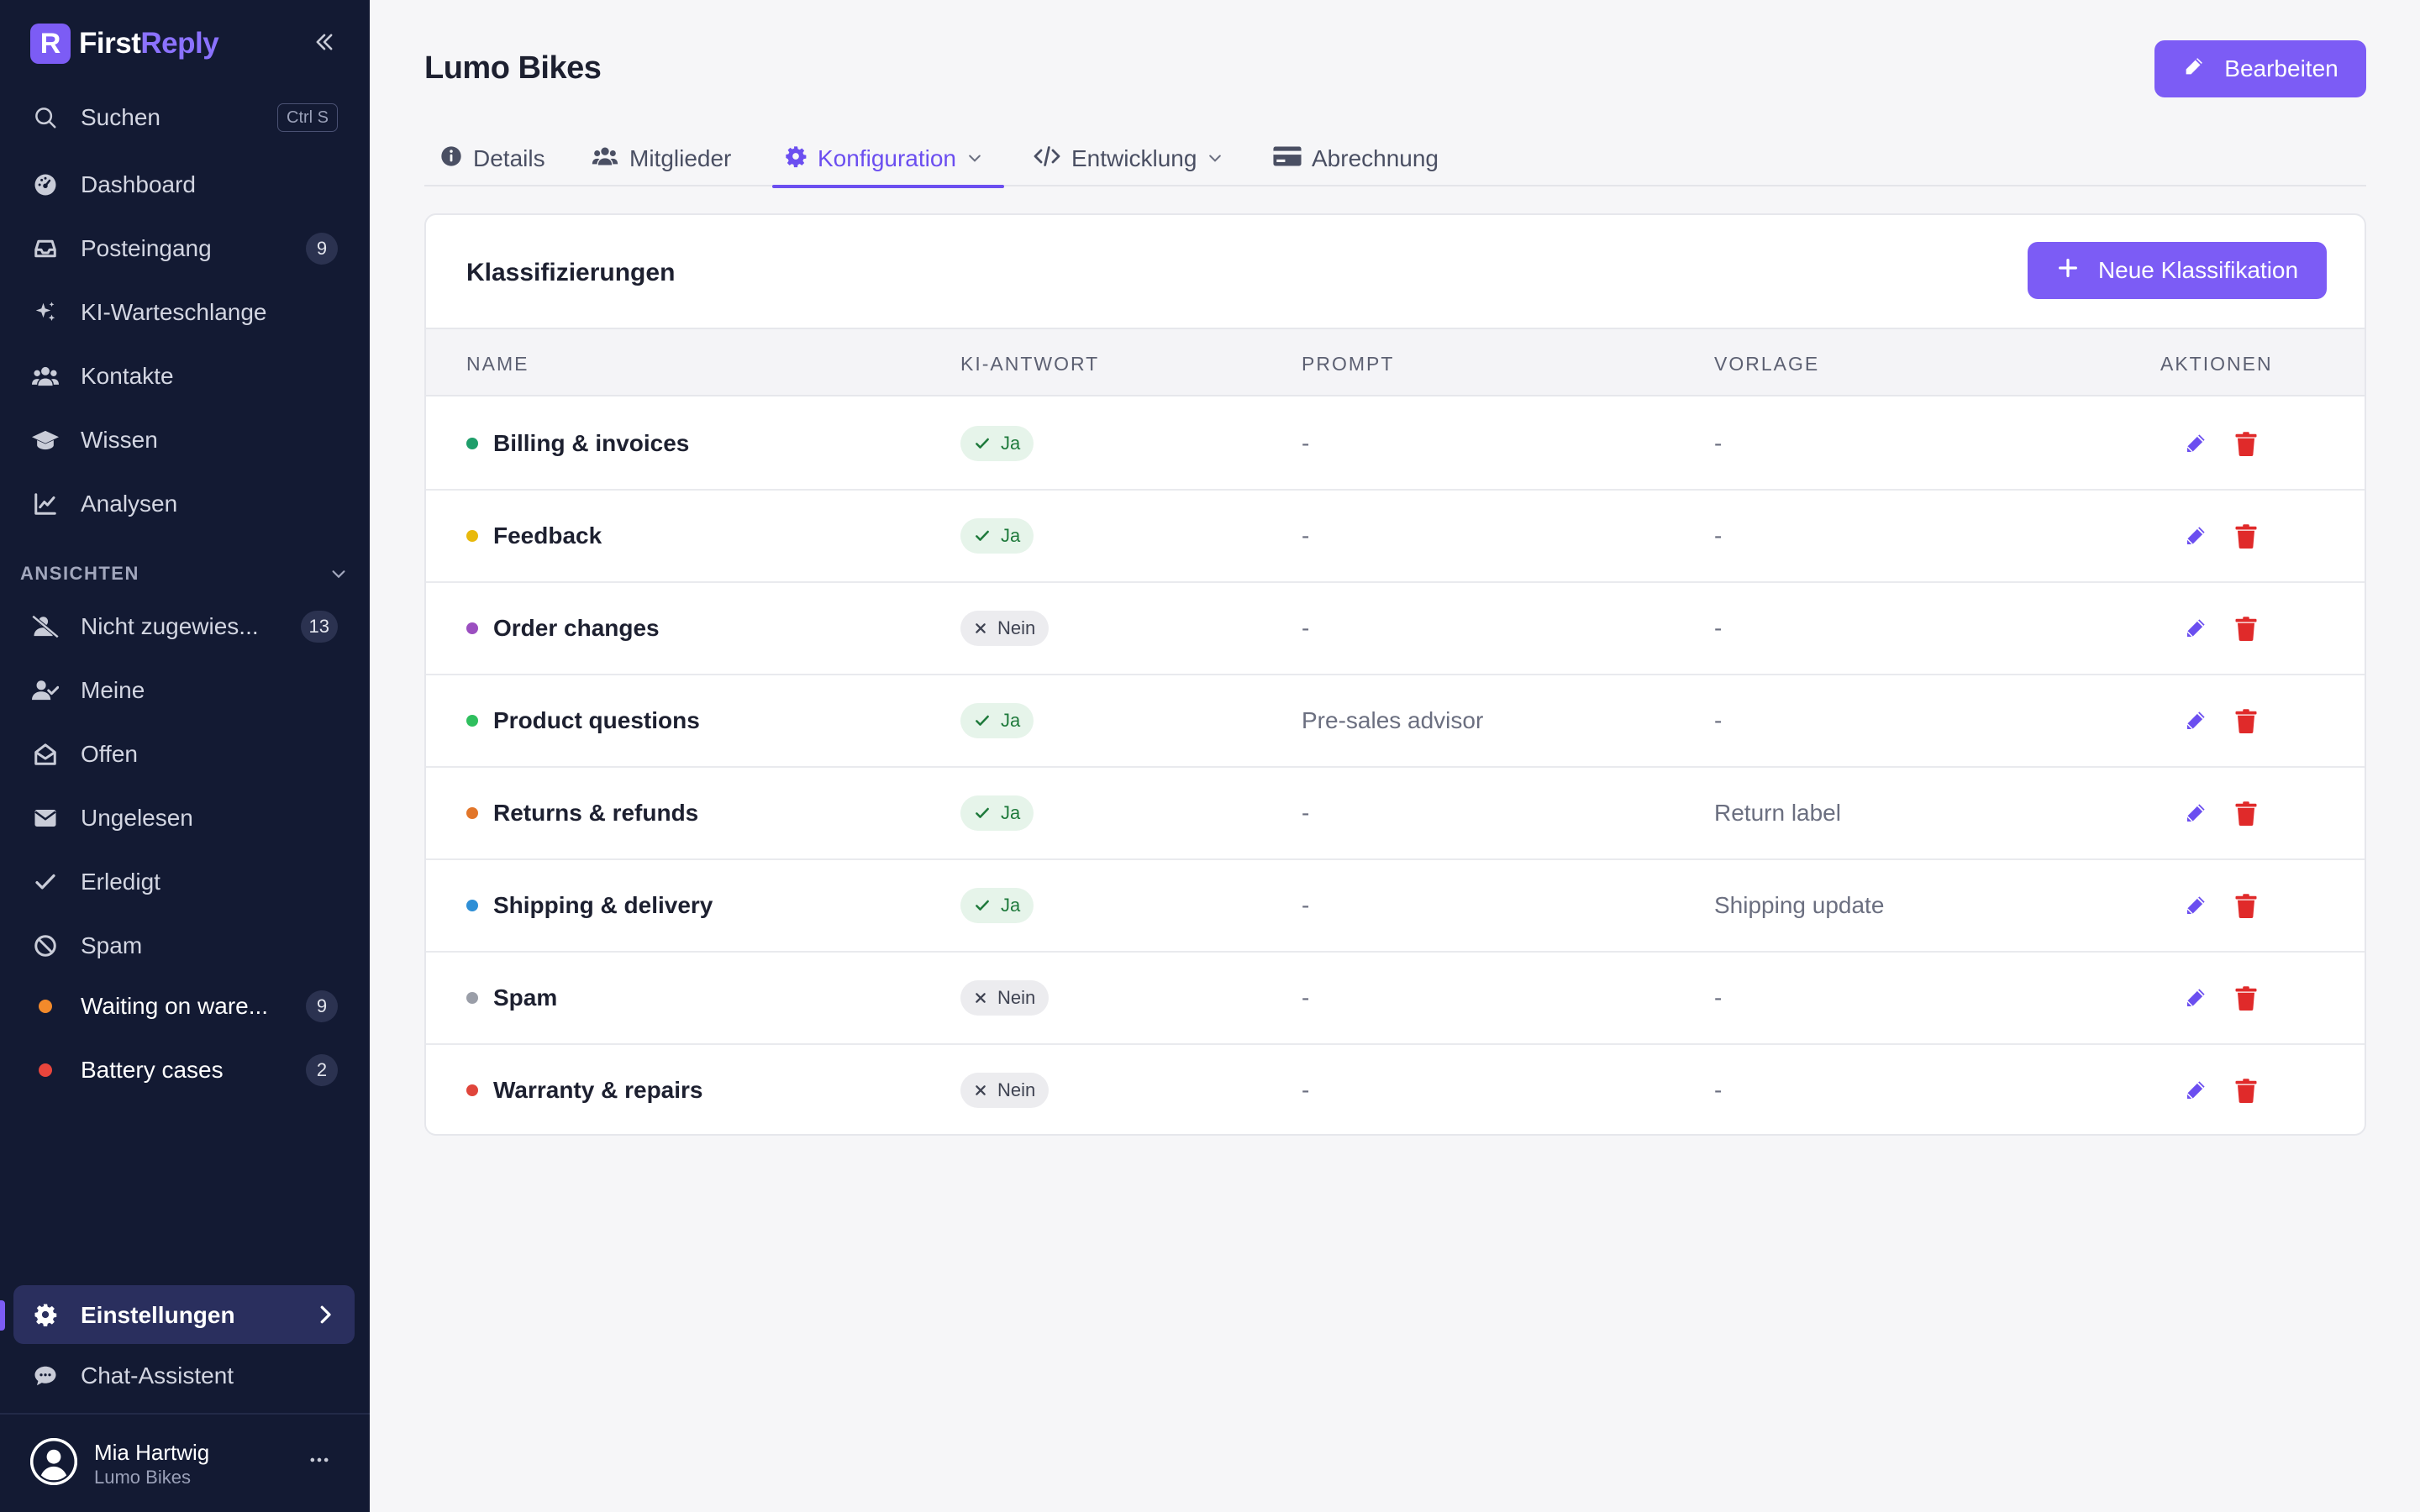 The width and height of the screenshot is (2420, 1512). Describe the element at coordinates (1128, 158) in the screenshot. I see `tab-development: Entwicklung` at that location.